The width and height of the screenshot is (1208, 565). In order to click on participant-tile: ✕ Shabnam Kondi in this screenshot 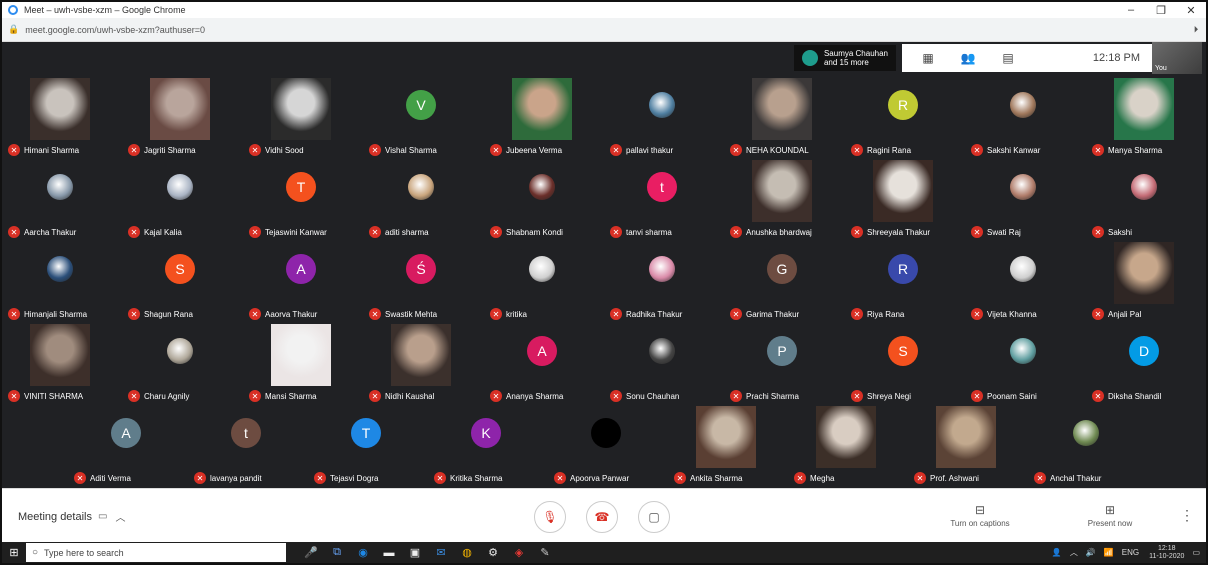, I will do `click(542, 199)`.